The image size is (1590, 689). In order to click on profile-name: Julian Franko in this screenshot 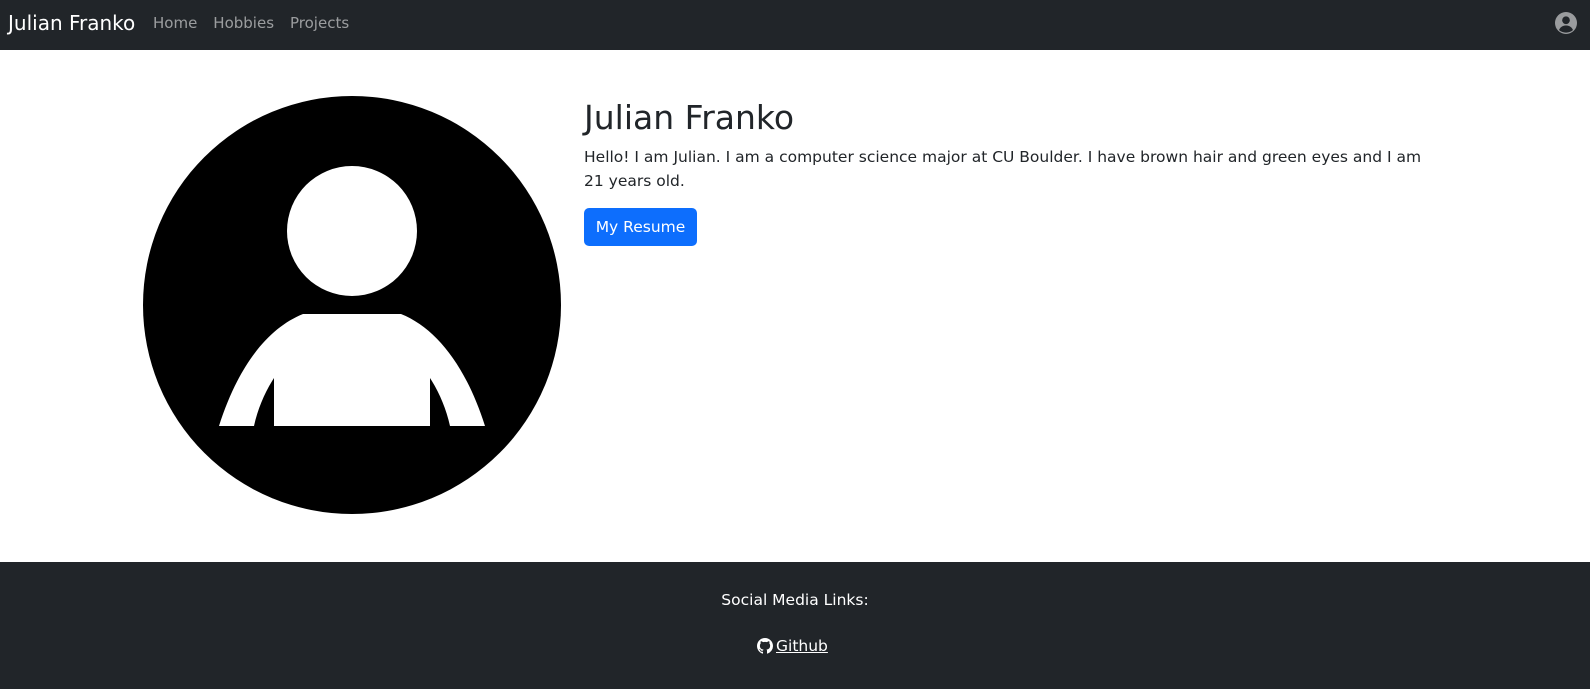, I will do `click(689, 117)`.